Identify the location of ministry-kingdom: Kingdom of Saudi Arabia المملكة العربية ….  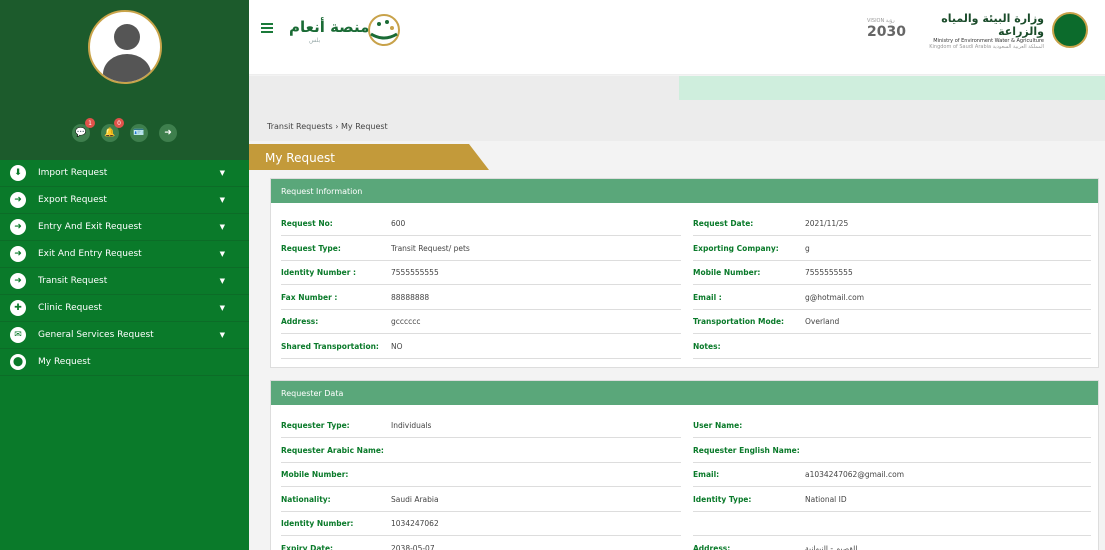
(986, 47).